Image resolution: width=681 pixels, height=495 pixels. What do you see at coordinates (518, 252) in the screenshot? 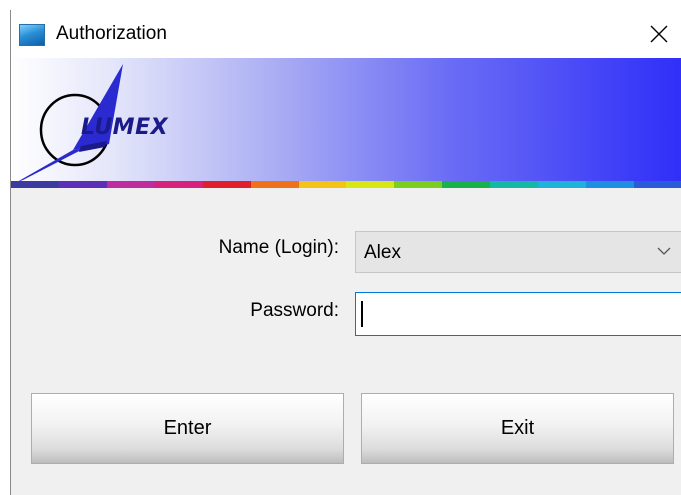
I see `name-login-select: Alex` at bounding box center [518, 252].